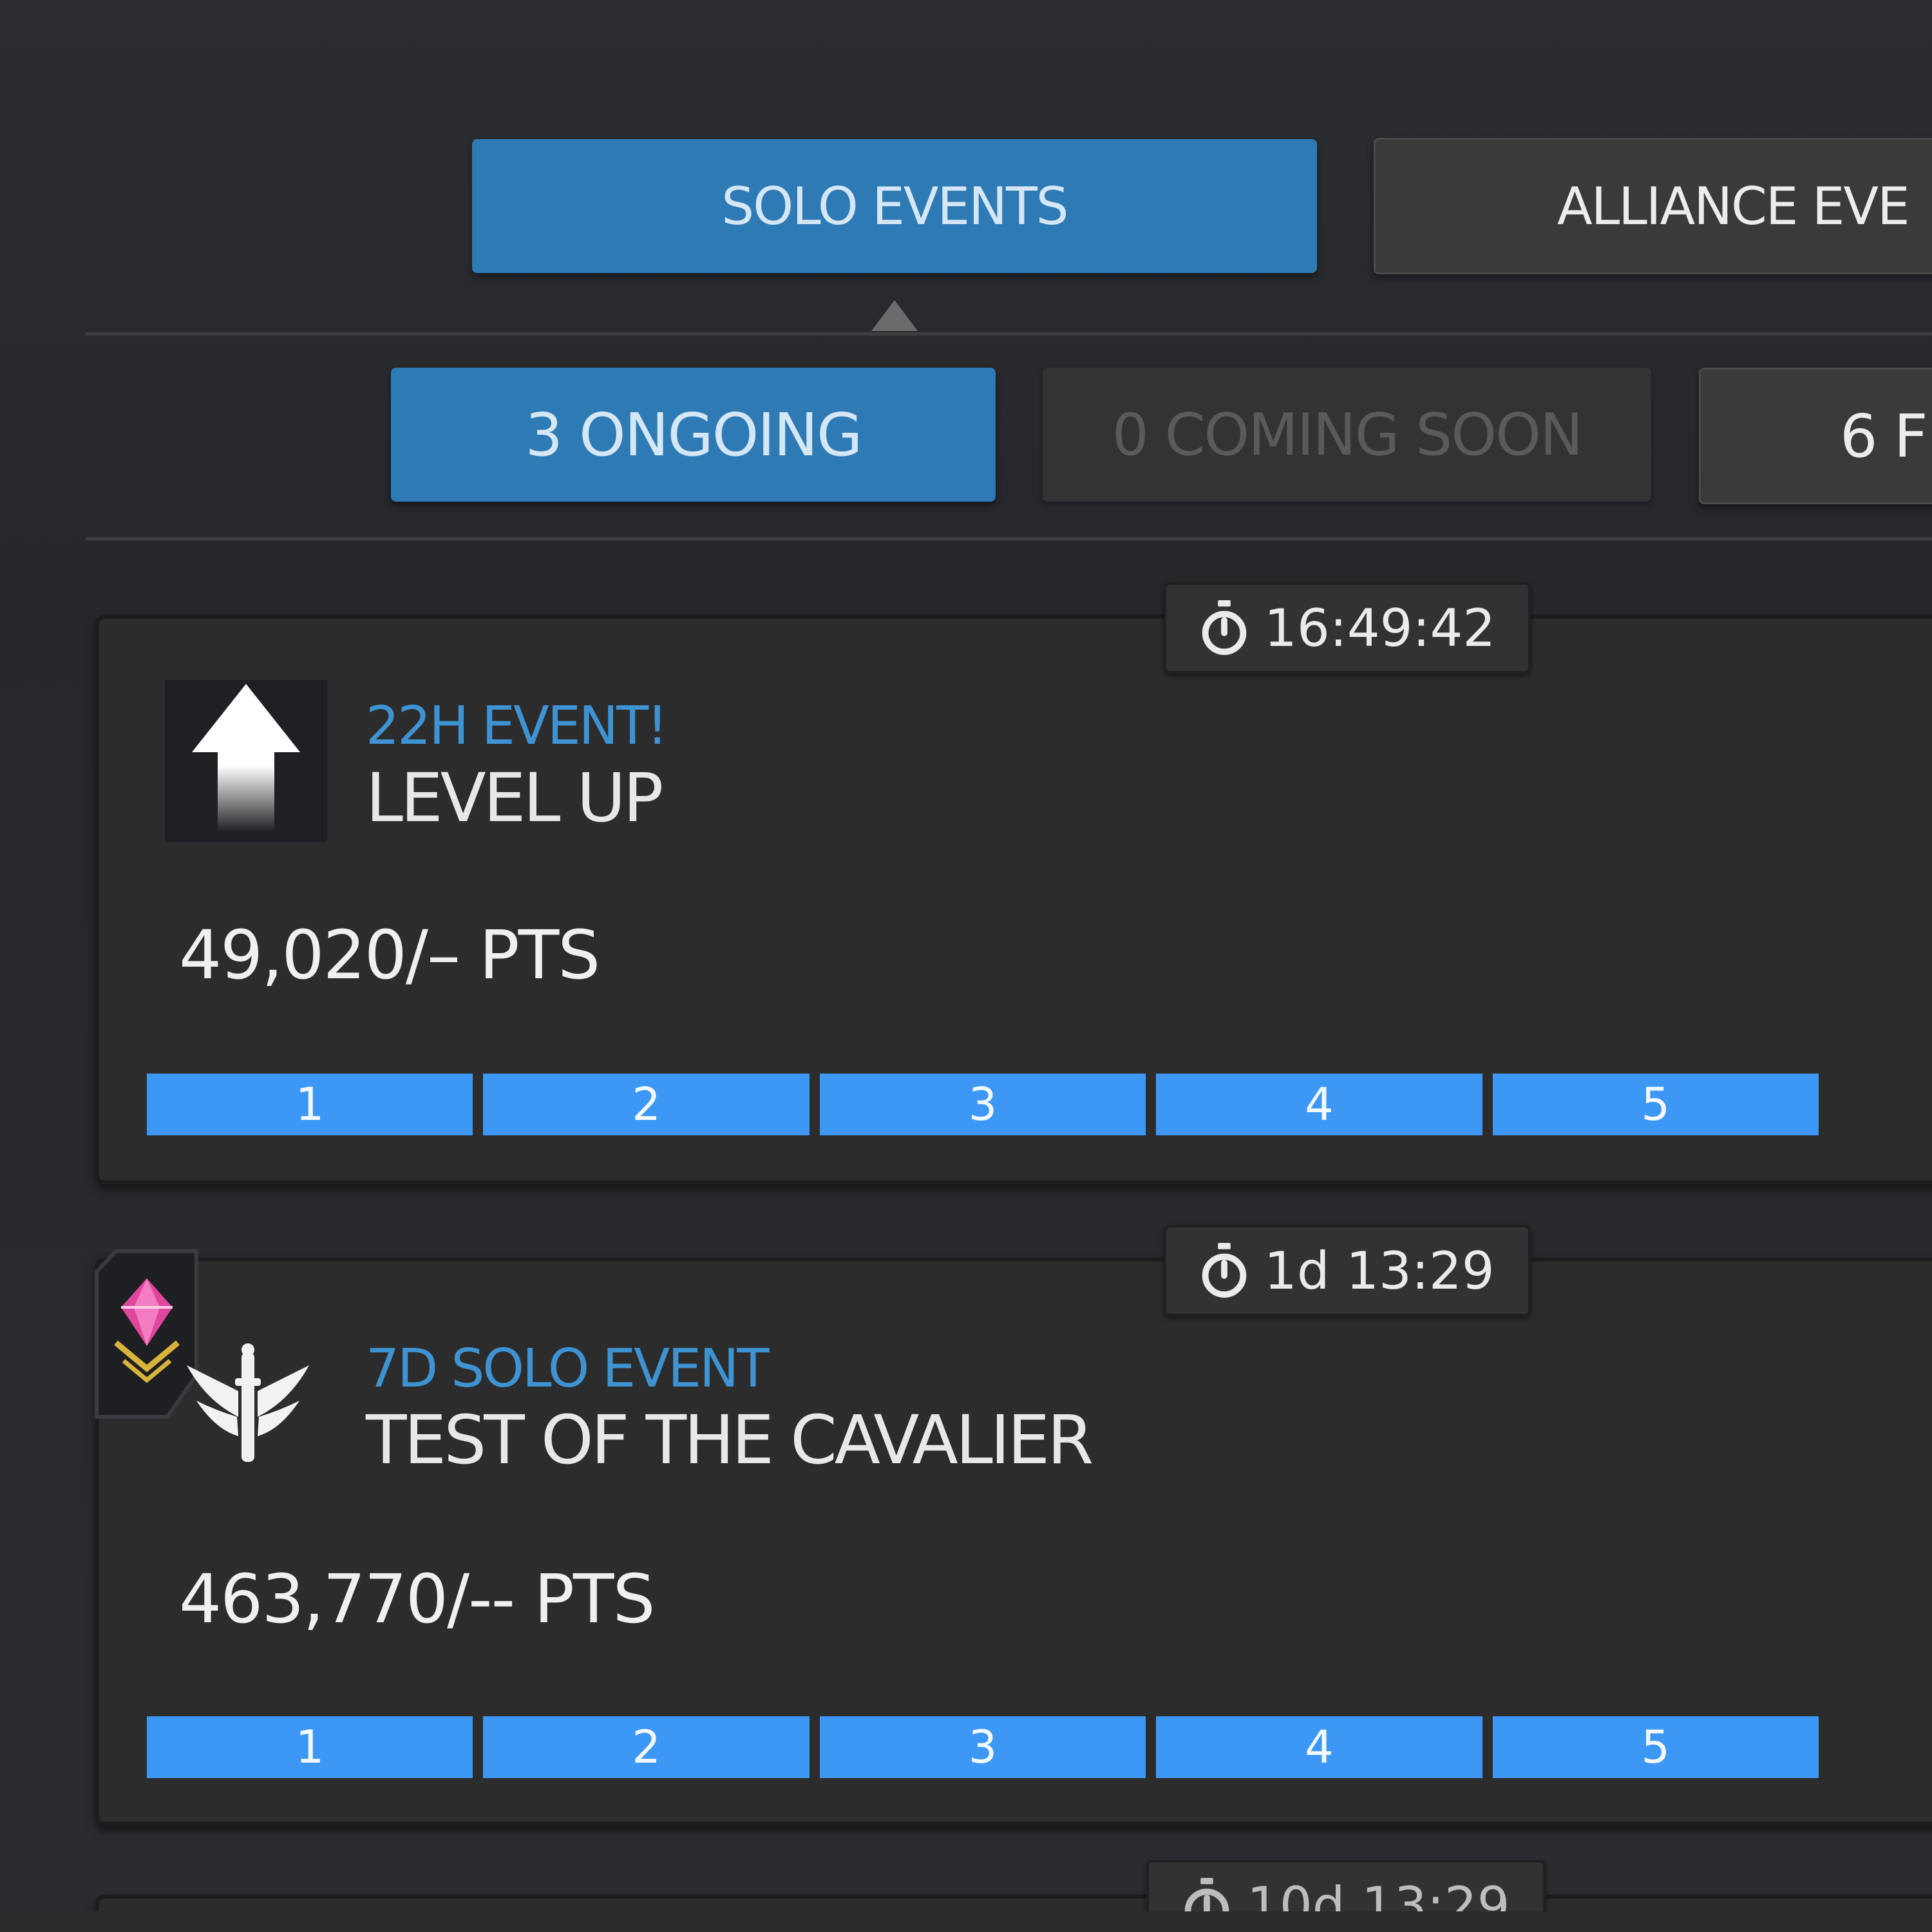 The image size is (1932, 1932). What do you see at coordinates (1347, 435) in the screenshot?
I see `tab-coming-soon: 0 COMING SOON` at bounding box center [1347, 435].